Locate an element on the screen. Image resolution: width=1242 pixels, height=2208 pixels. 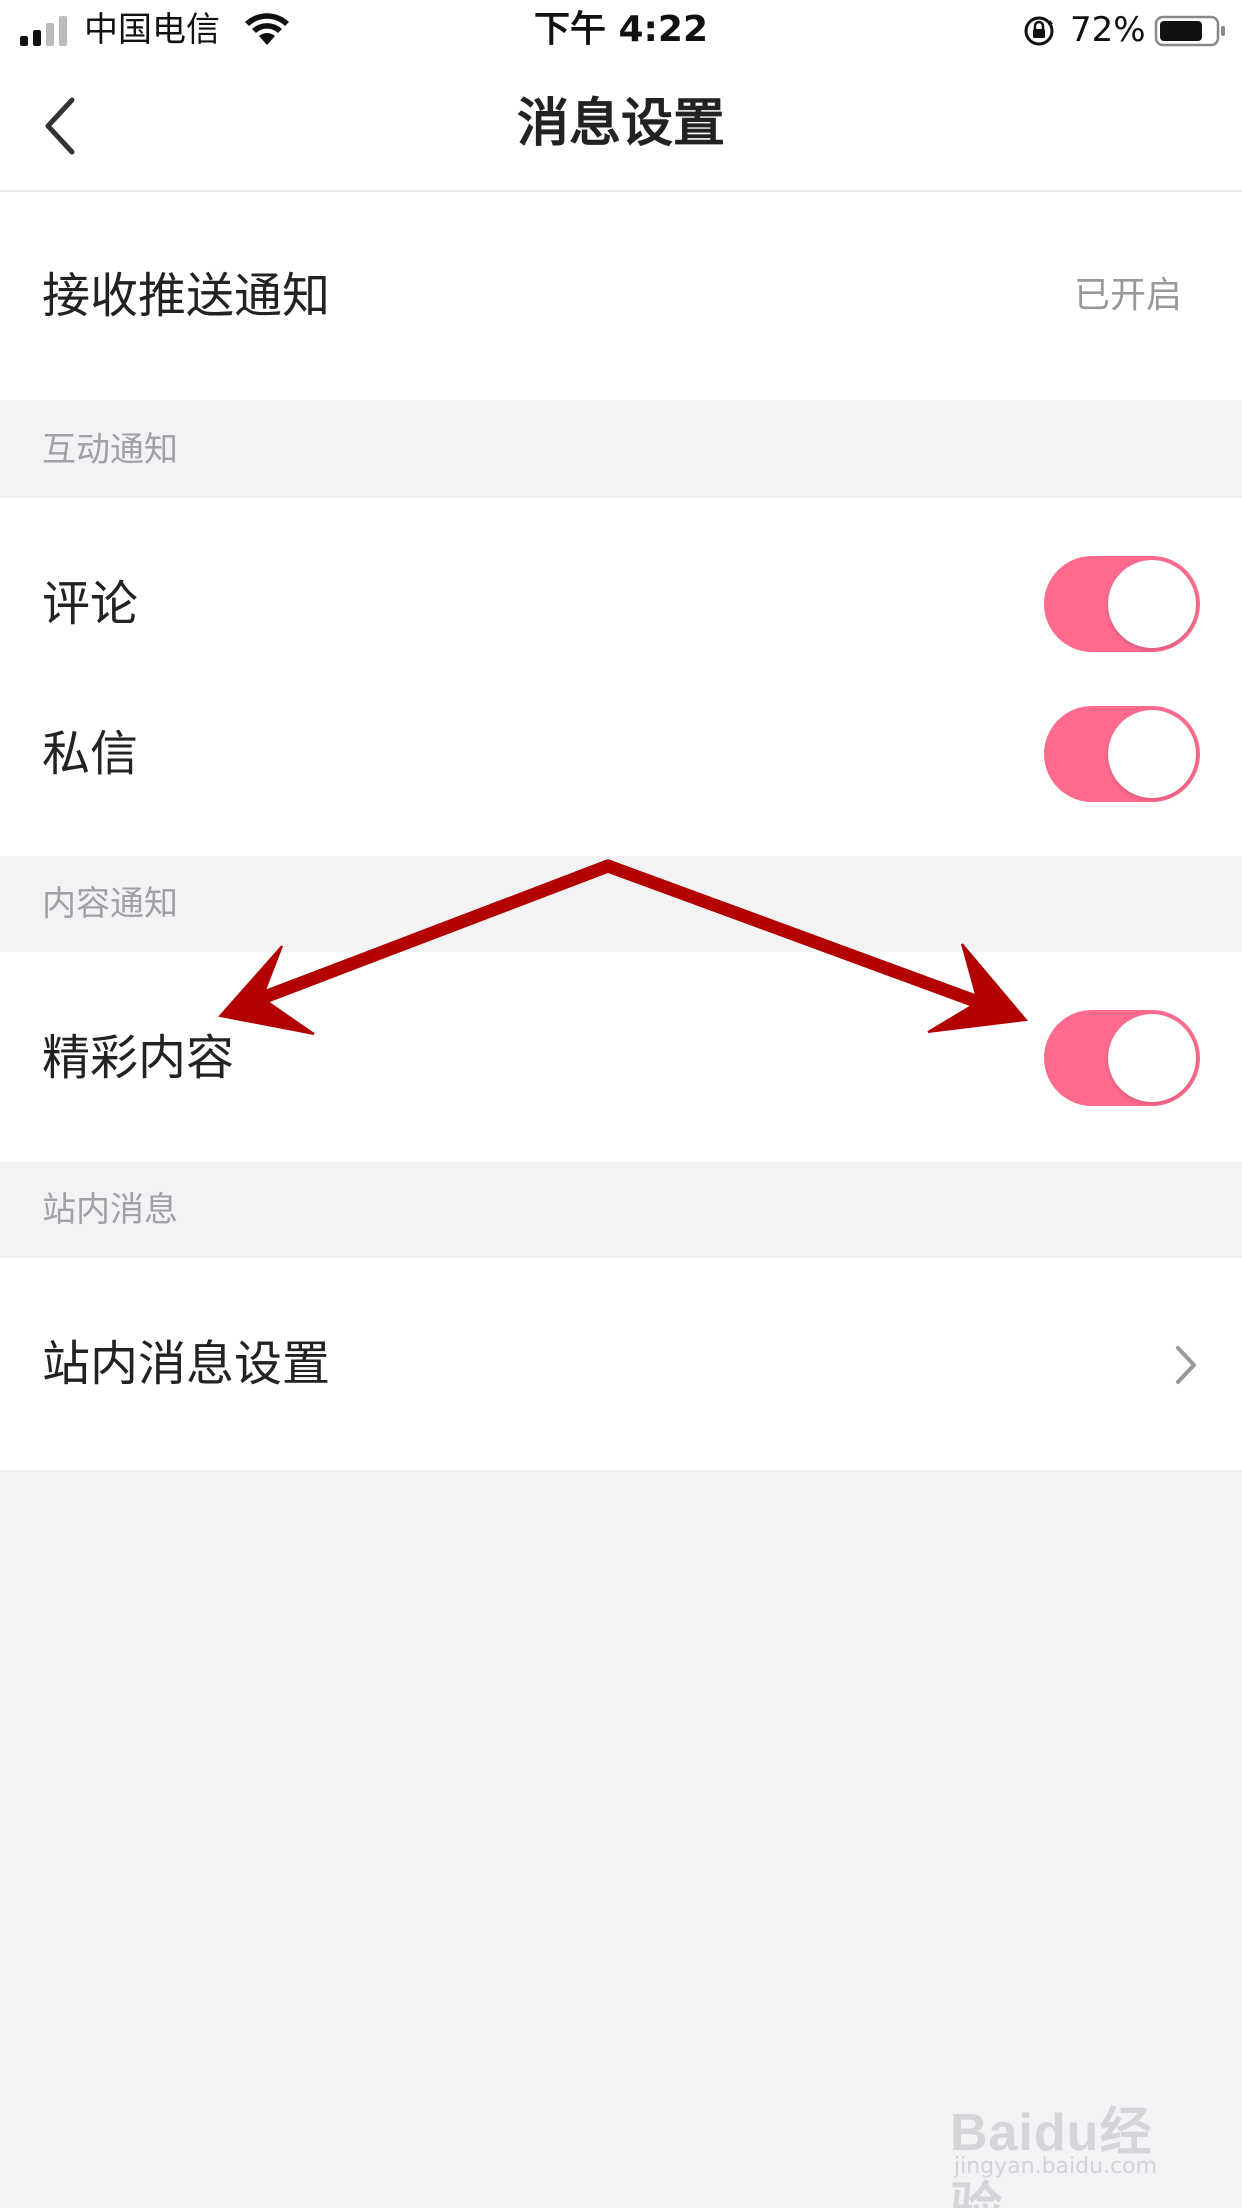
section-header-site: 站内消息 is located at coordinates (621, 1210).